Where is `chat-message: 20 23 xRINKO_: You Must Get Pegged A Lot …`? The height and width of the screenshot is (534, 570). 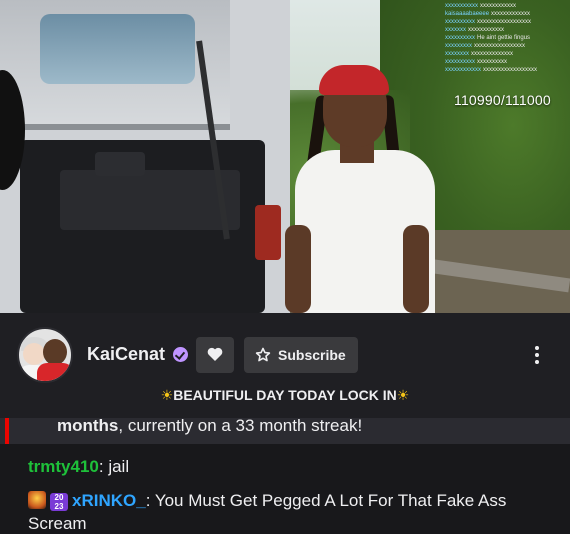
chat-message: 20 23 xRINKO_: You Must Get Pegged A Lot … is located at coordinates (267, 512).